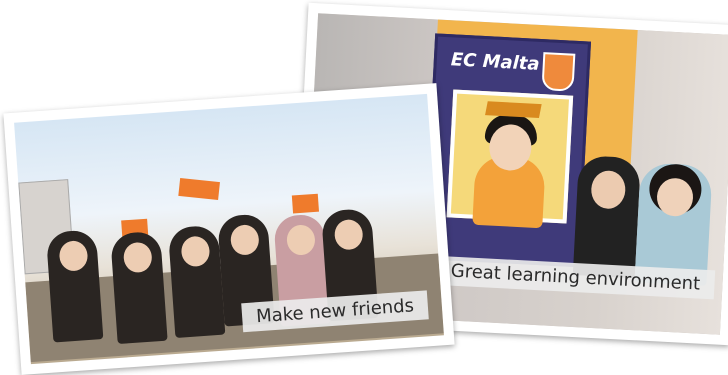  I want to click on ec-shield-logo, so click(558, 72).